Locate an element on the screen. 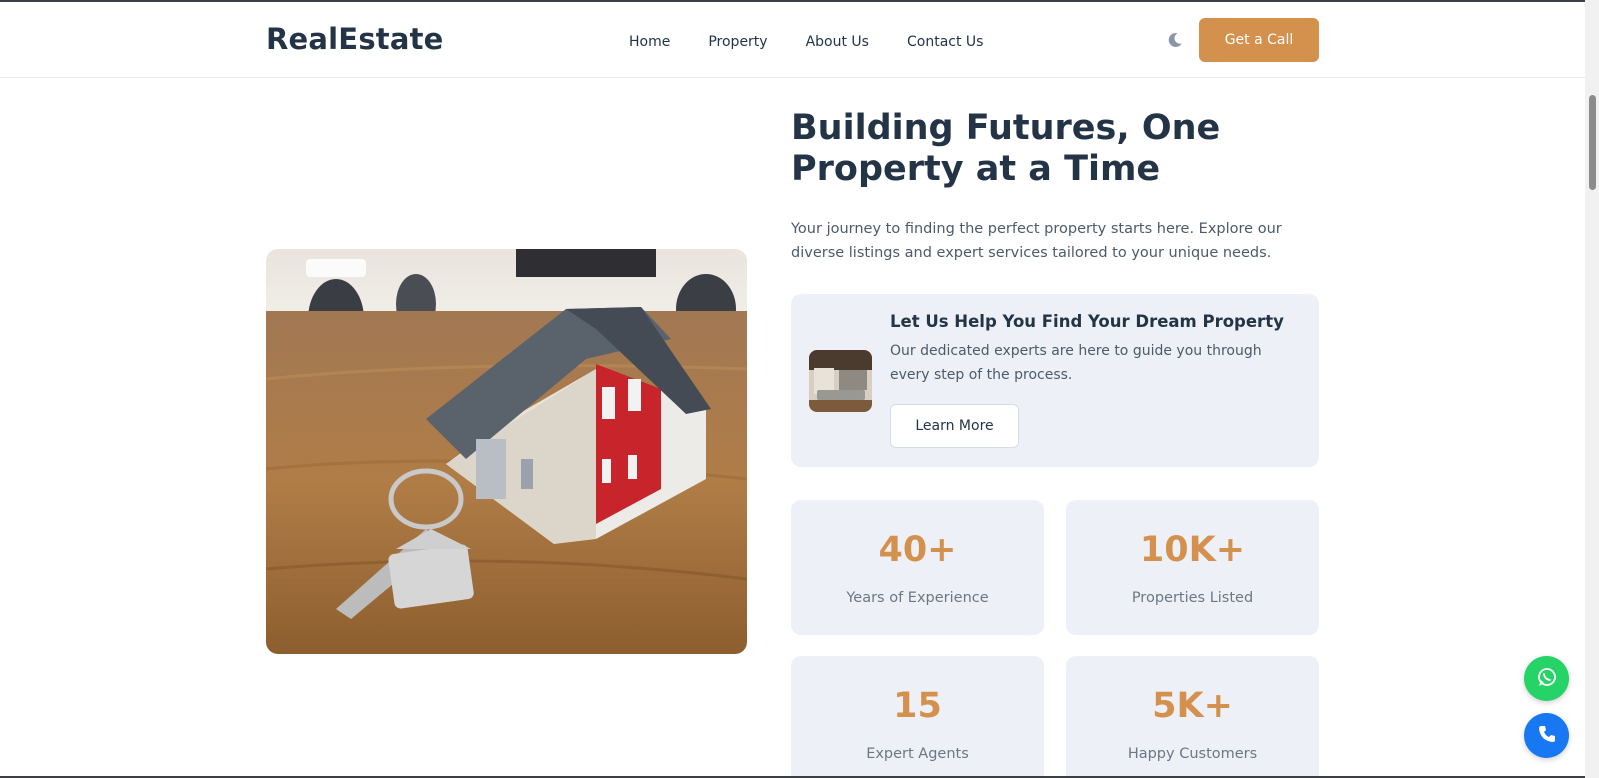 The width and height of the screenshot is (1599, 778). nav-contact-us: Contact Us is located at coordinates (945, 42).